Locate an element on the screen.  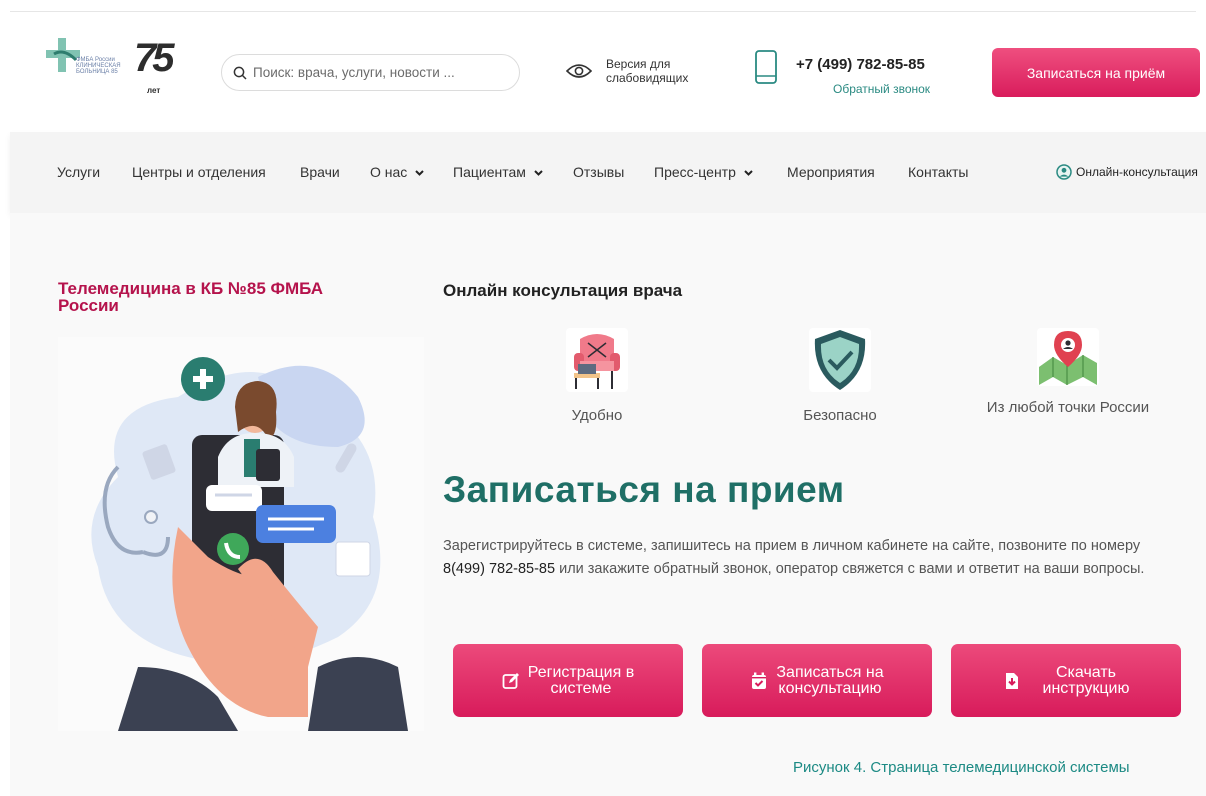
nav-item-label: Отзывы is located at coordinates (599, 172).